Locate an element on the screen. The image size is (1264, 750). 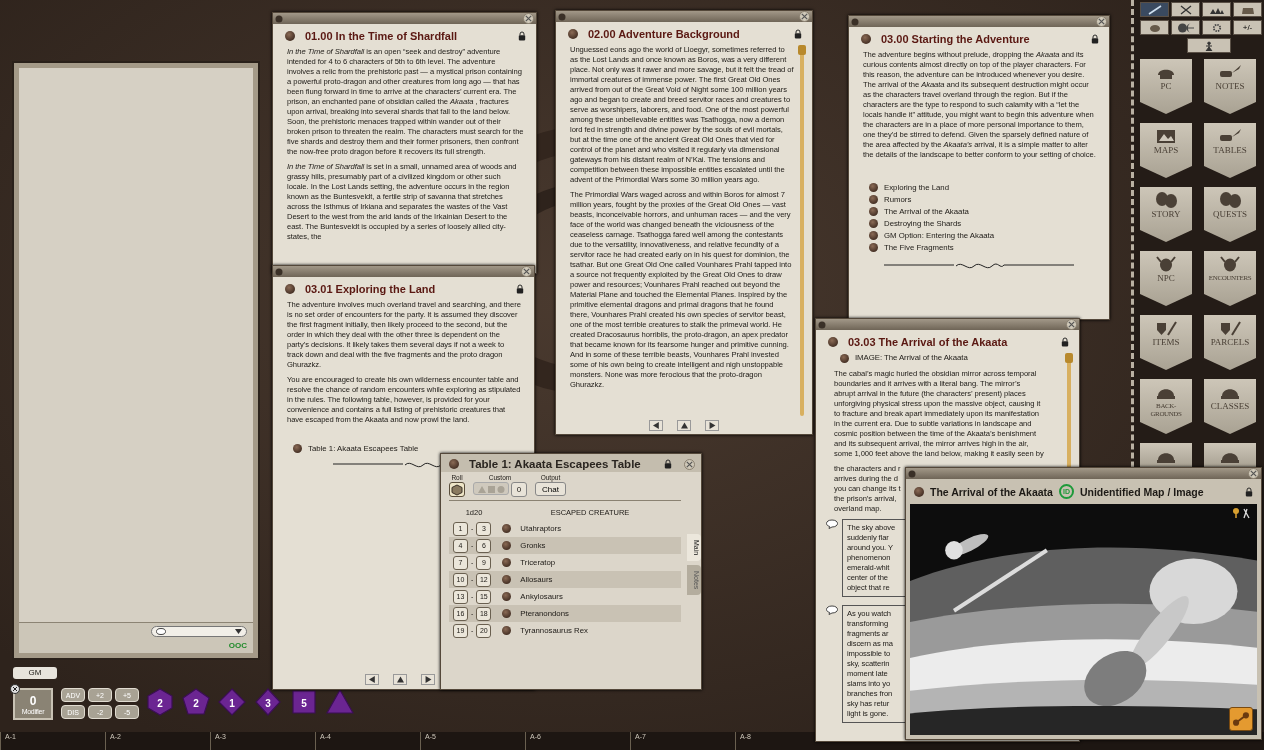
library-button: STORY is located at coordinates (1166, 214).